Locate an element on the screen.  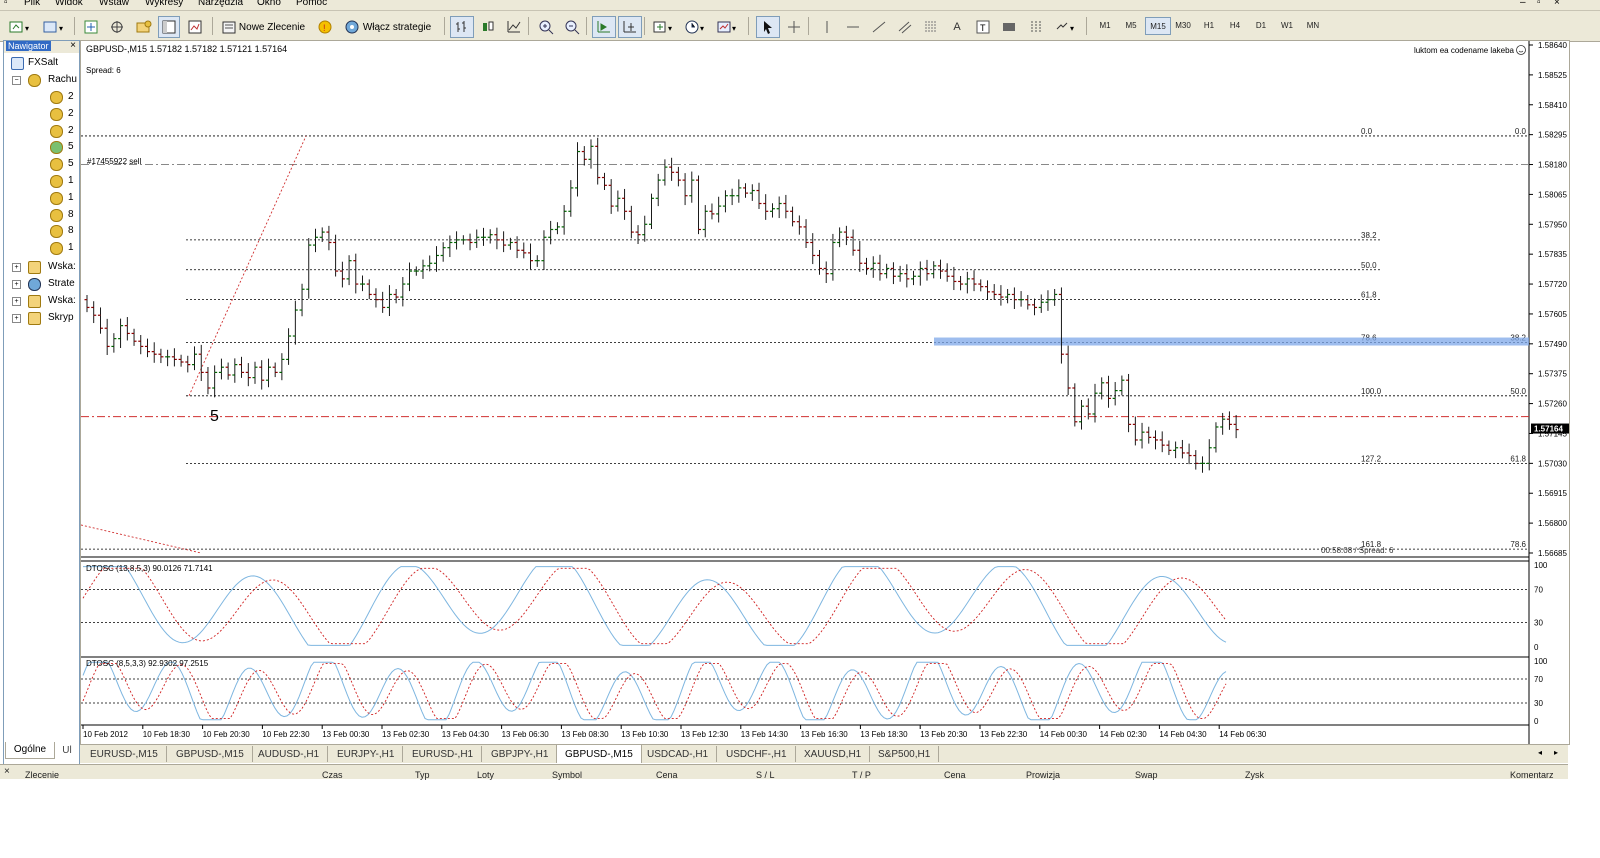
close-window-icon: × is located at coordinates (1557, 4).